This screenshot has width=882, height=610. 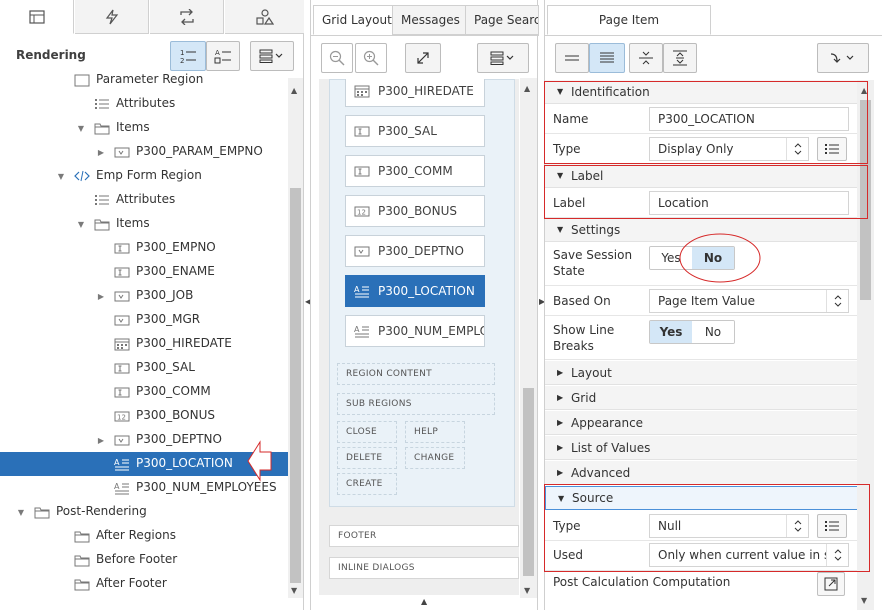 I want to click on svg-text: 12, so click(x=361, y=213).